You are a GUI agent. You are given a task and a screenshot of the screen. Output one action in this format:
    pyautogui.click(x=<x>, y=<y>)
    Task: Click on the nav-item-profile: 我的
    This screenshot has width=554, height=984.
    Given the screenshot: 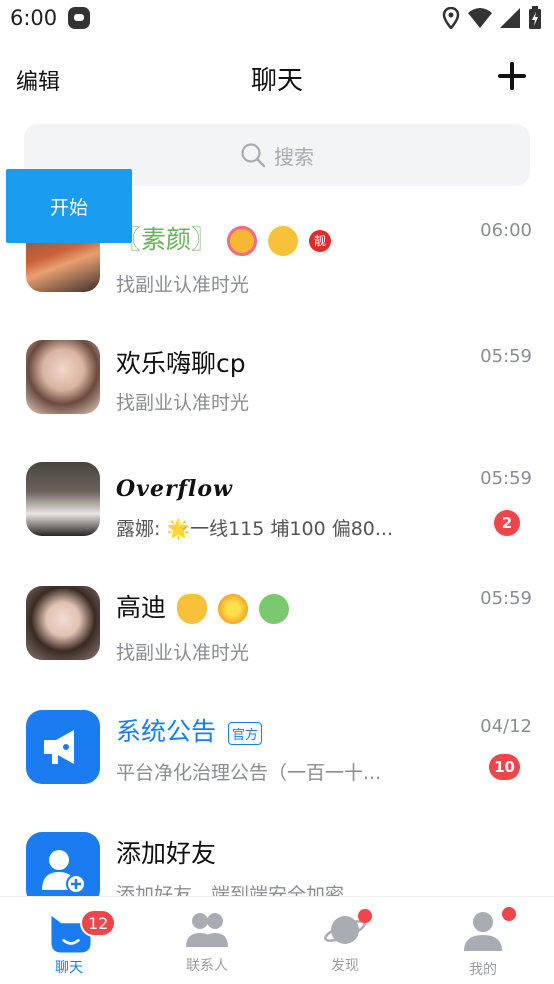 What is the action you would take?
    pyautogui.click(x=483, y=940)
    